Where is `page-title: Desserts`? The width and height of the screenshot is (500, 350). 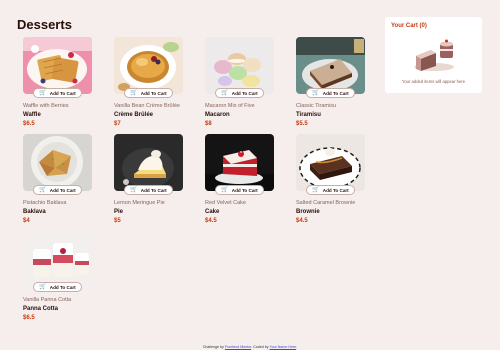 page-title: Desserts is located at coordinates (44, 24).